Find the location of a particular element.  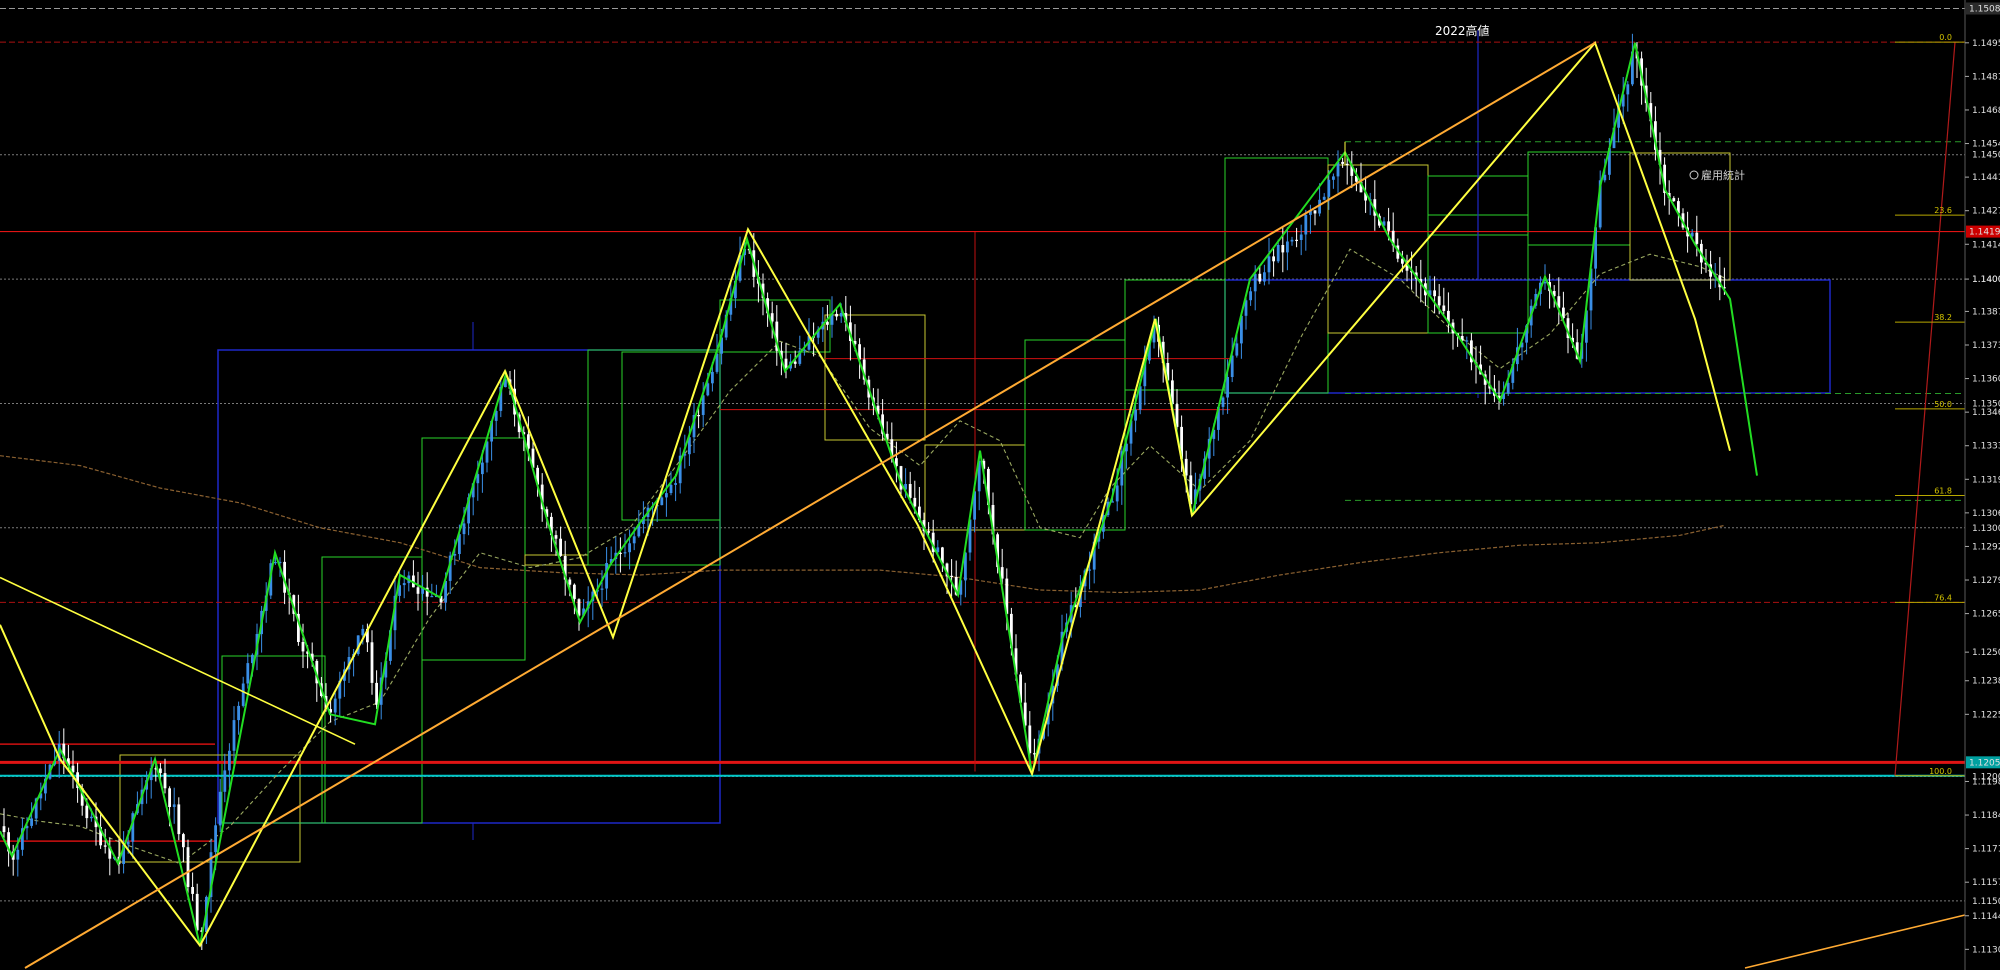

axis-tick-label: 1.13870 is located at coordinates (1986, 312).